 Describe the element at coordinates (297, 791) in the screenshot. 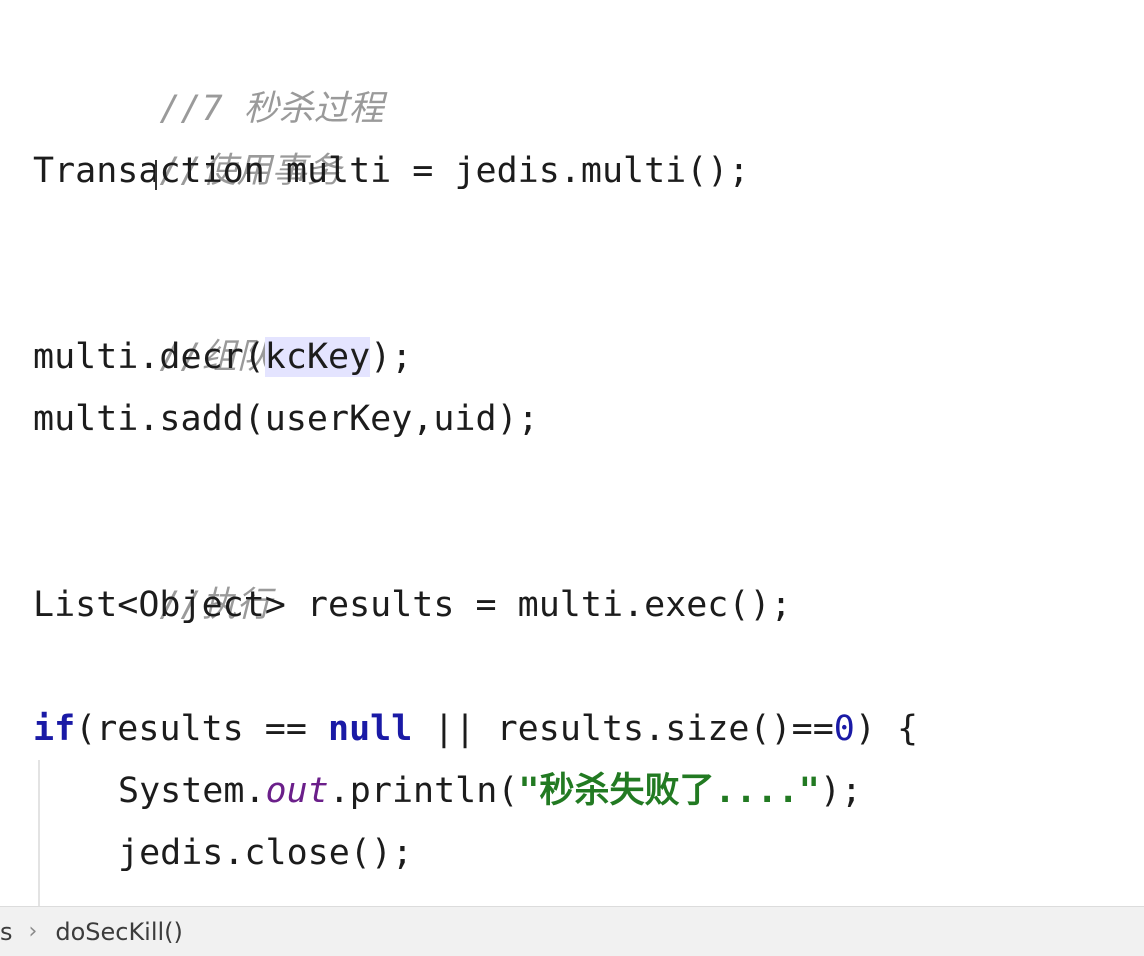

I see `static-field-out: out` at that location.